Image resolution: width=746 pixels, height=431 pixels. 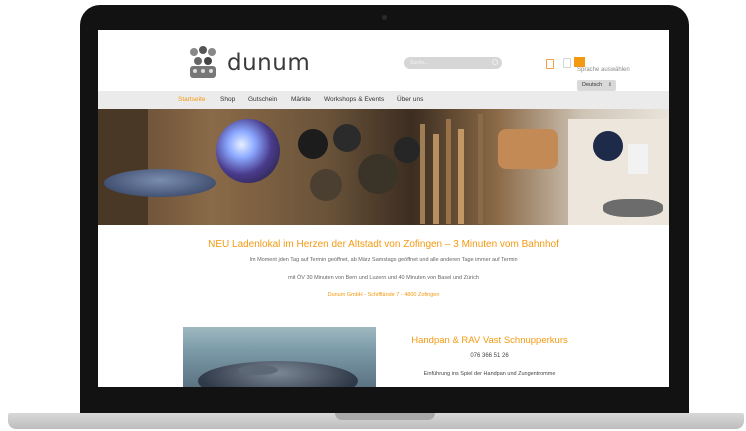 I want to click on language-select: Deutsch ⇕, so click(x=596, y=85).